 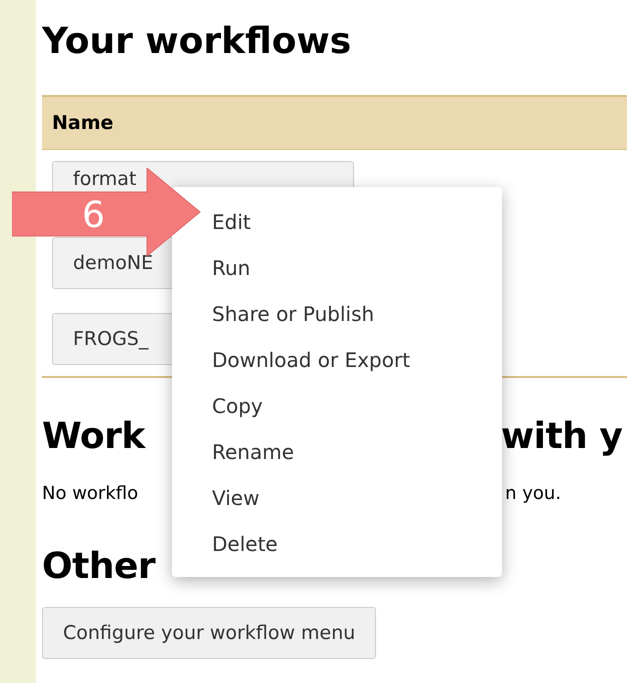 I want to click on page-title: Your workflows, so click(x=197, y=42).